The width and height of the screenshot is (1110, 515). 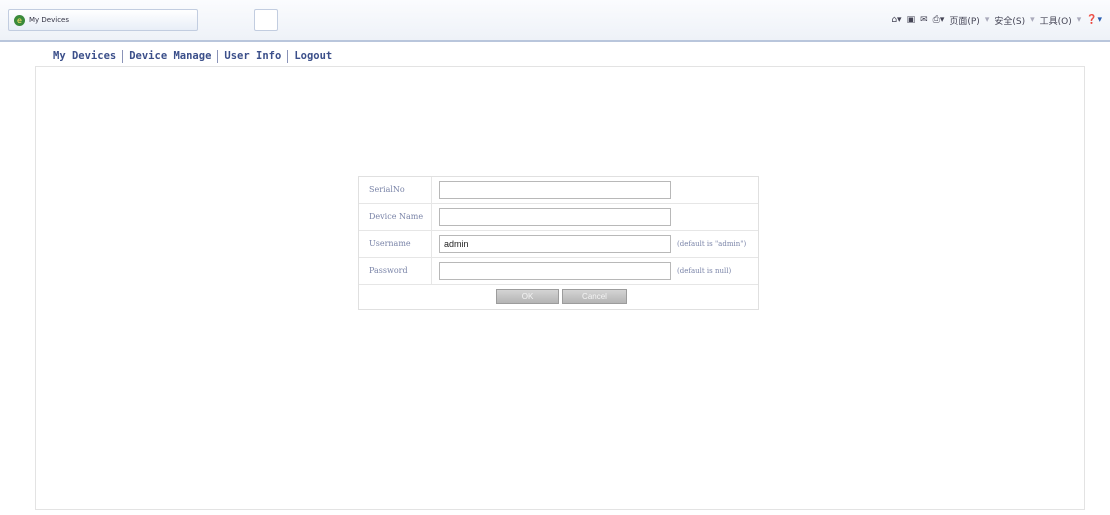 What do you see at coordinates (49, 20) in the screenshot?
I see `tab-title: My Devices` at bounding box center [49, 20].